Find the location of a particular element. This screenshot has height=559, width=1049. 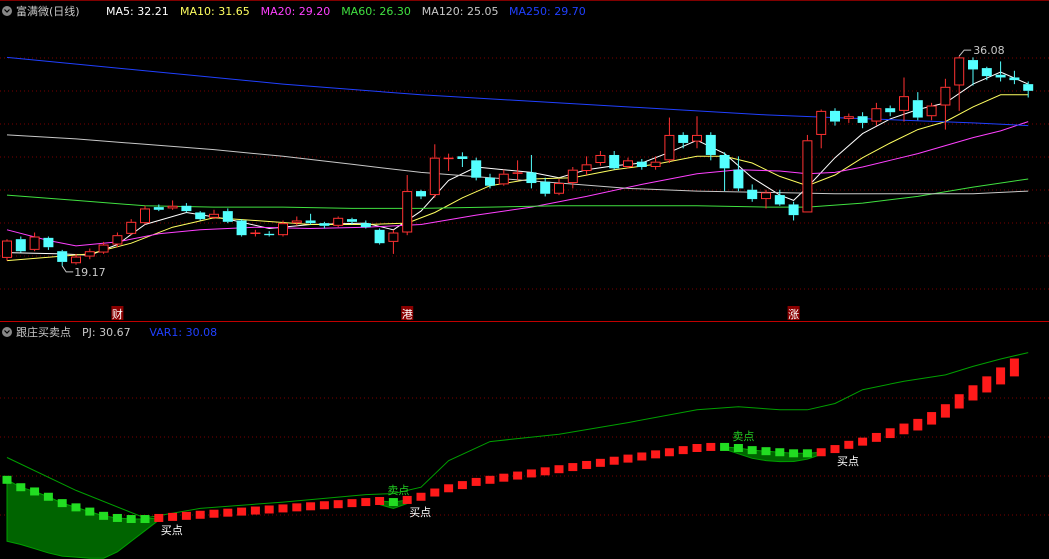

chart-title: 富满微(日线) is located at coordinates (48, 11).